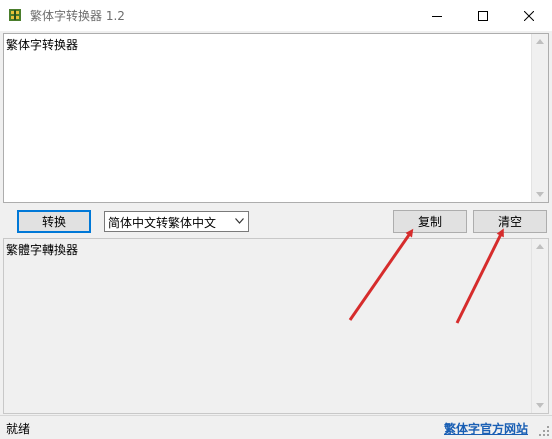  I want to click on conversion-mode-select: 简体中文转繁体中文, so click(176, 221).